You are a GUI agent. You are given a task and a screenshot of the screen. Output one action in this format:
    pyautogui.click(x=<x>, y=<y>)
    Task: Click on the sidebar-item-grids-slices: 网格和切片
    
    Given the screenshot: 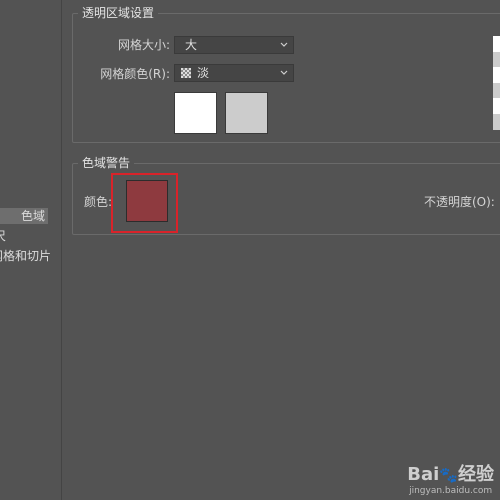 What is the action you would take?
    pyautogui.click(x=27, y=256)
    